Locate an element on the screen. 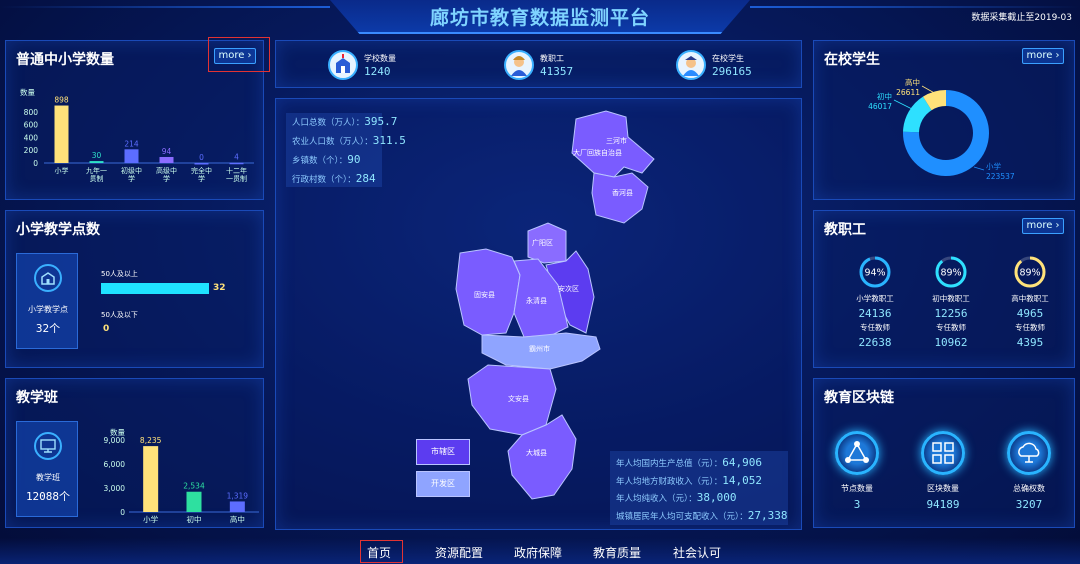 This screenshot has width=1080, height=564. y-tick-label: 200 is located at coordinates (31, 150).